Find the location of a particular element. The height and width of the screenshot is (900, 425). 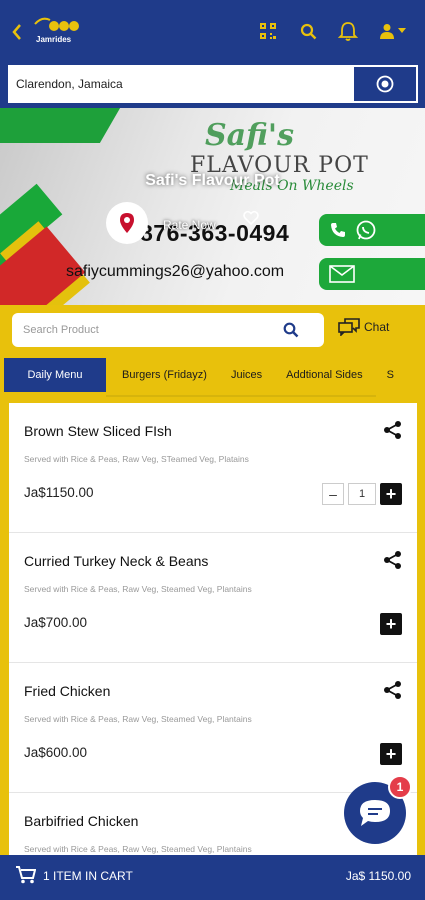

product-search is located at coordinates (168, 330).